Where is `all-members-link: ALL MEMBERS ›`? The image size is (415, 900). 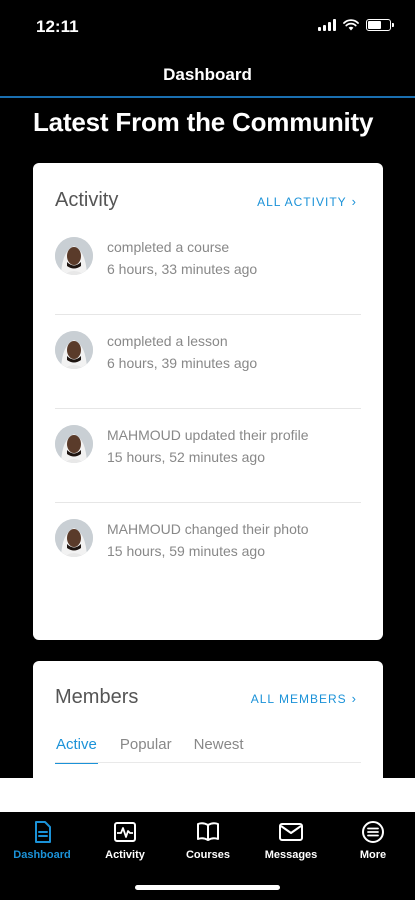
all-members-link: ALL MEMBERS › is located at coordinates (304, 698).